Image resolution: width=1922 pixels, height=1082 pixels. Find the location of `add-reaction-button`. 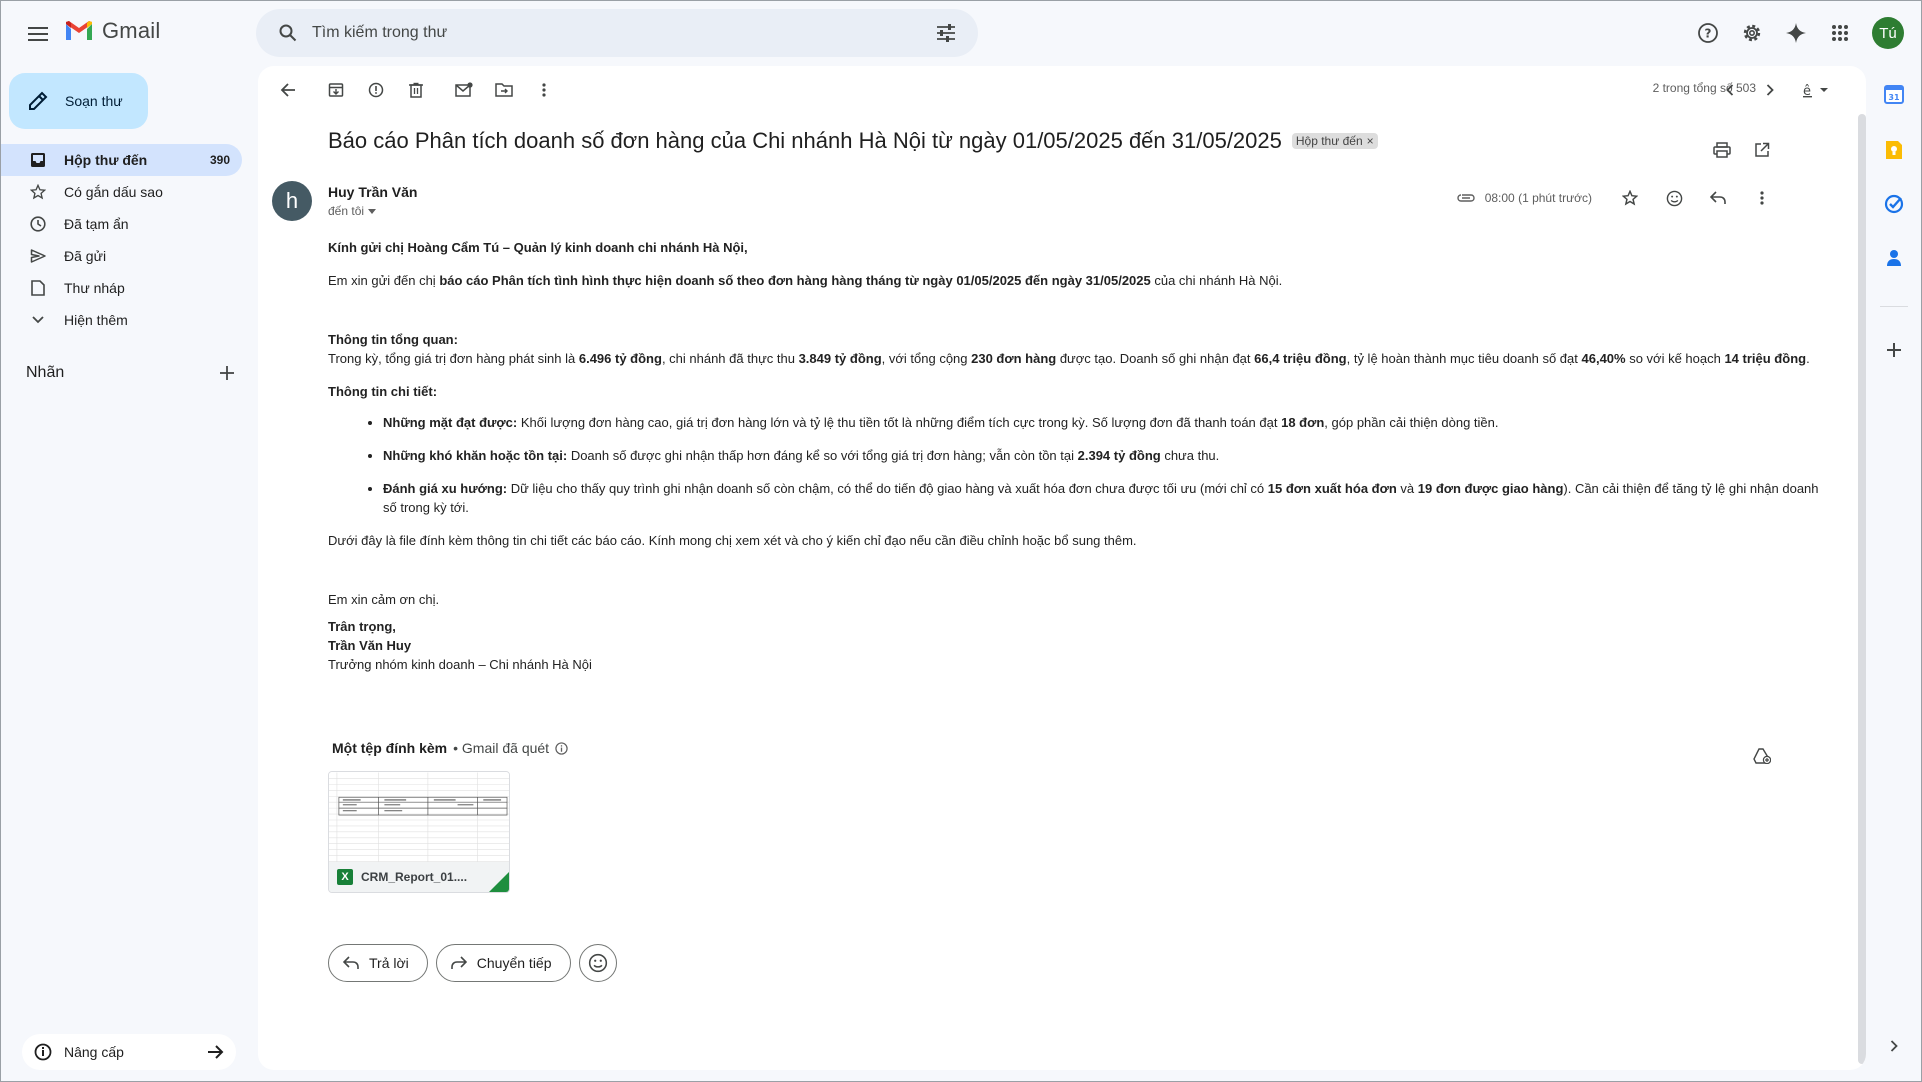

add-reaction-button is located at coordinates (1674, 198).